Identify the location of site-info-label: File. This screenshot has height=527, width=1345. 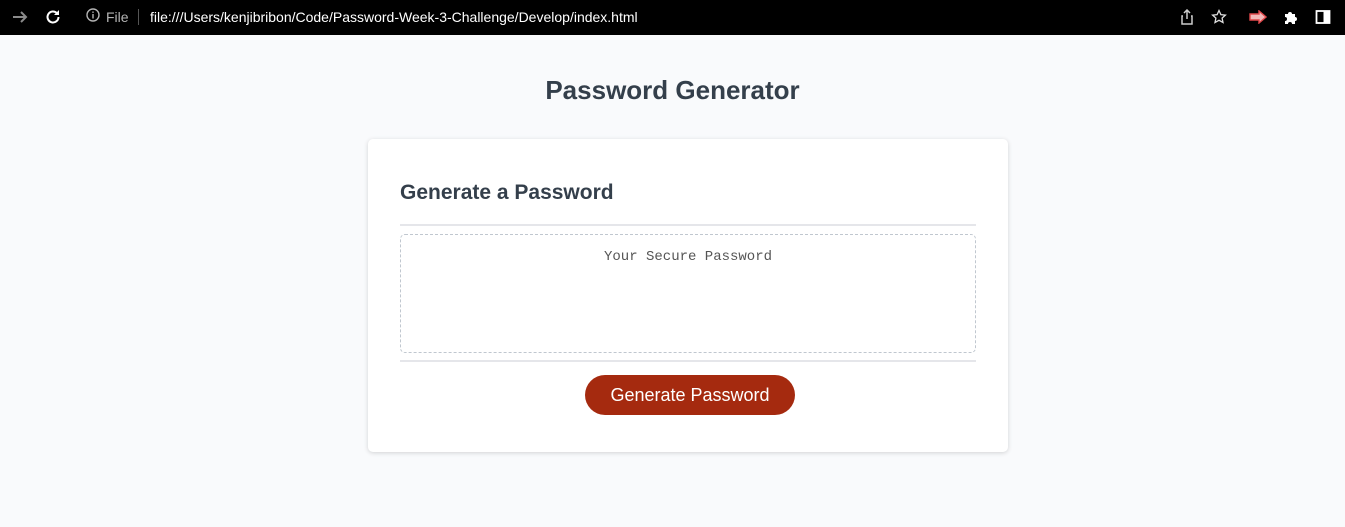
(117, 17).